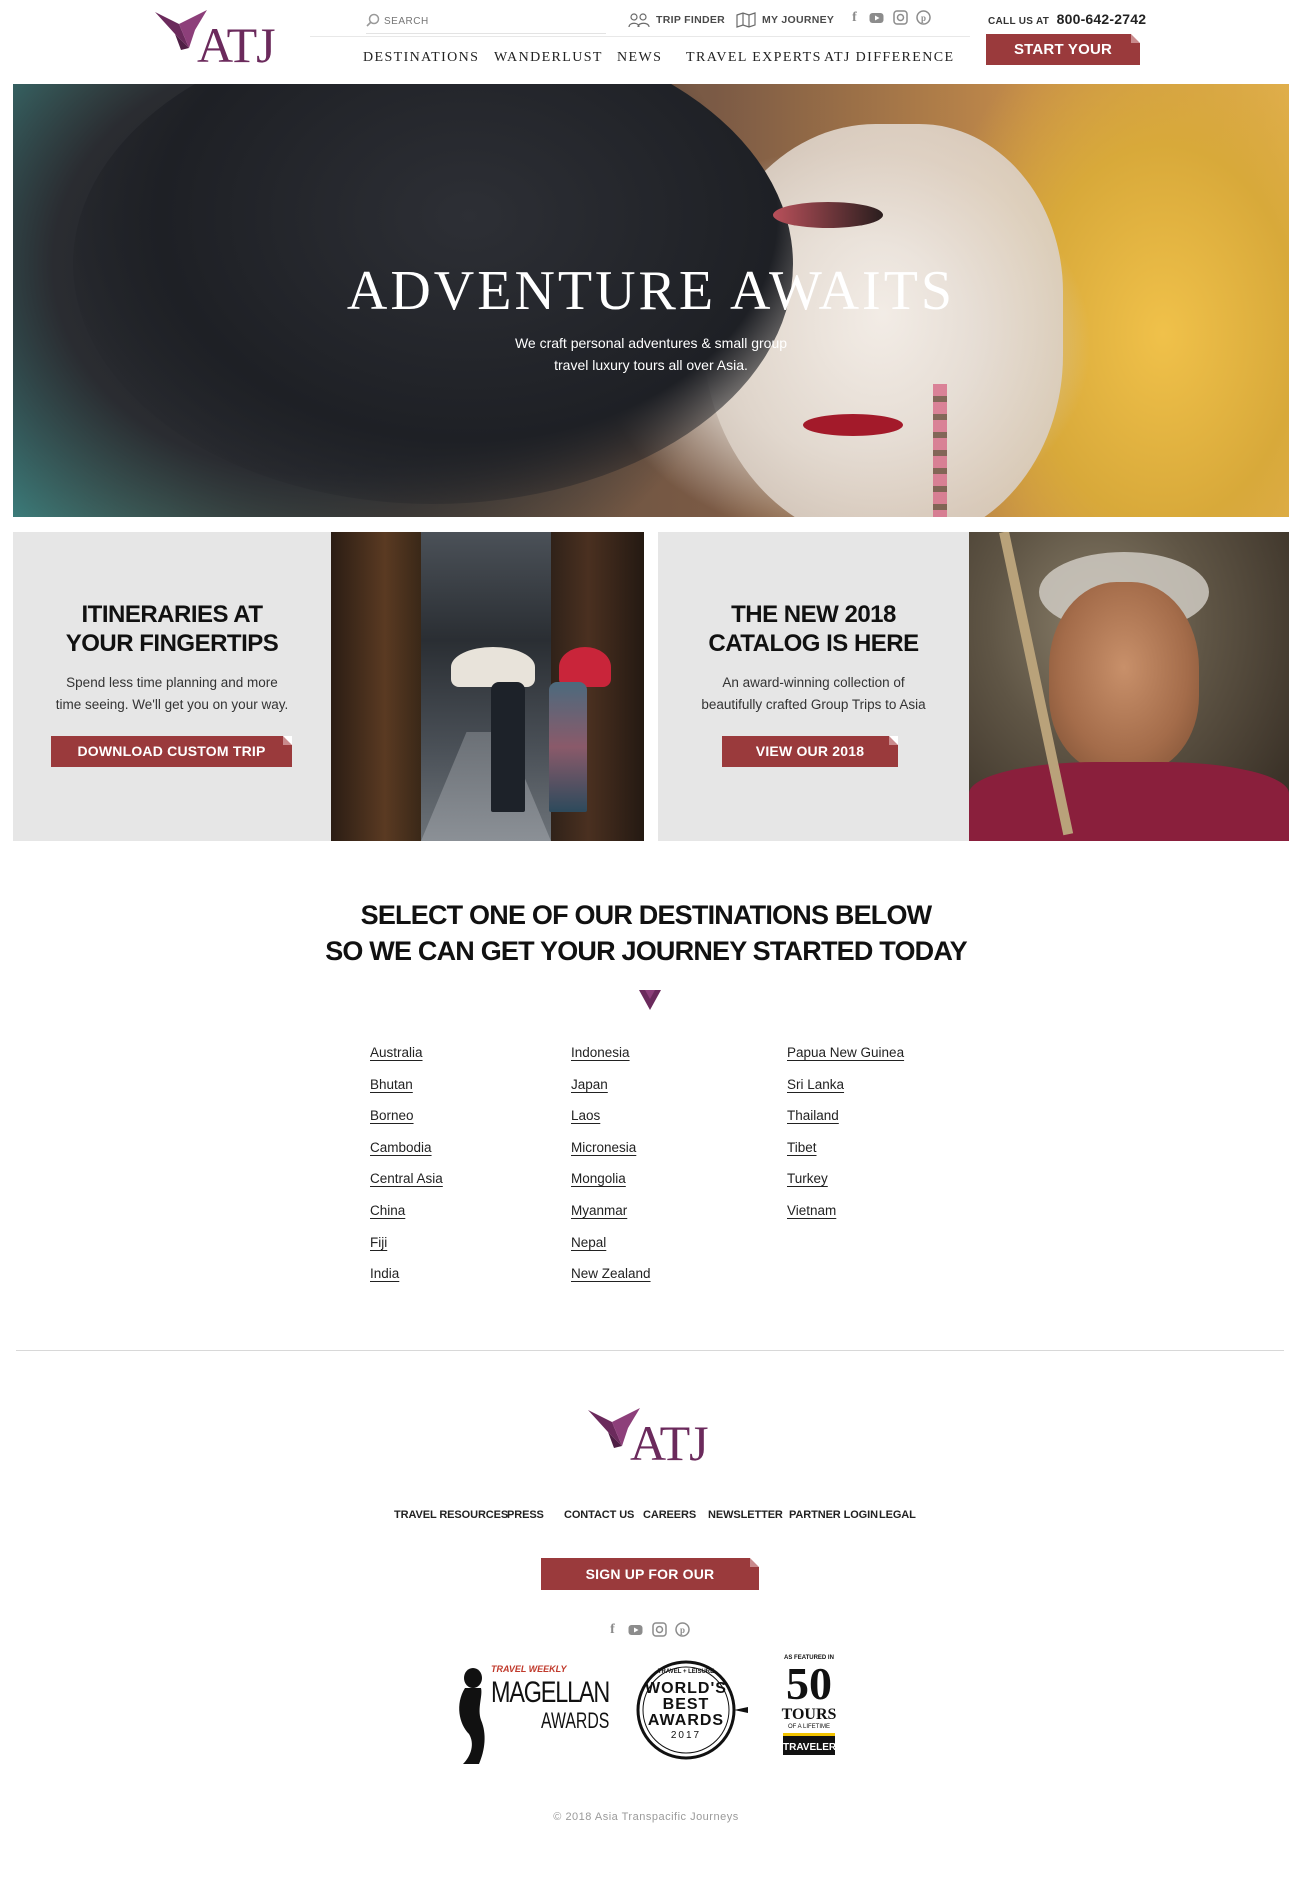 The image size is (1292, 1877). I want to click on view-catalog-label: VIEW OUR 2018 CATALOG, so click(810, 751).